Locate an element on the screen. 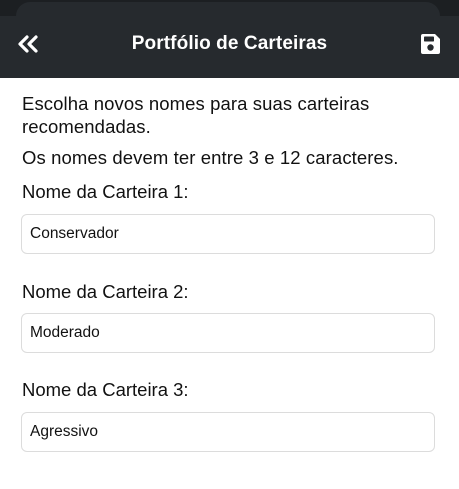  floppy-disk-icon is located at coordinates (430, 44).